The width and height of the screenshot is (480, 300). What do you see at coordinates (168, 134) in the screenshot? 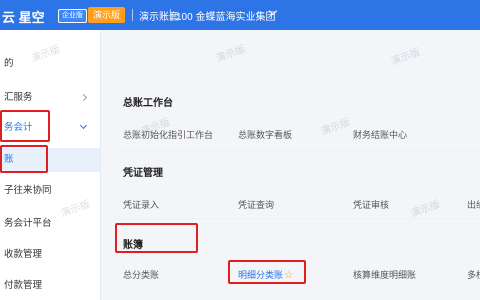
I see `link-gl-init-guide: 总账初始化指引工作台` at bounding box center [168, 134].